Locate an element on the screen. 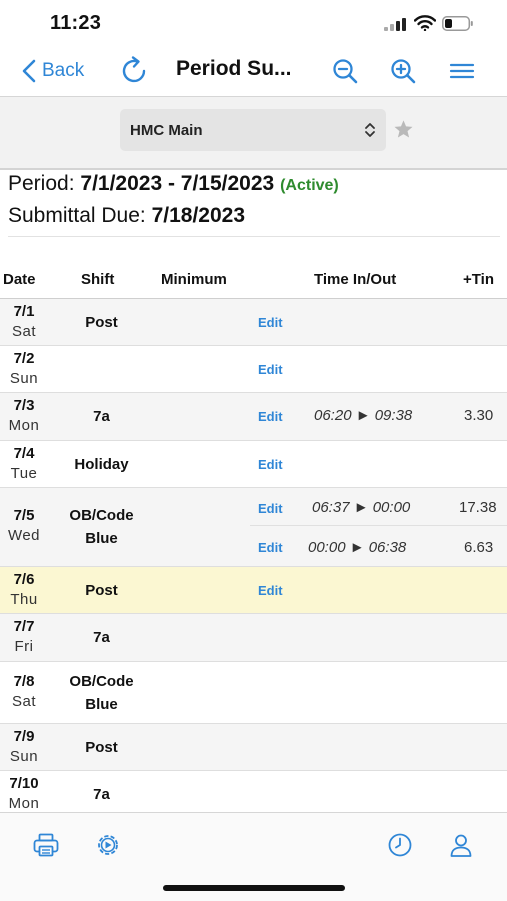  date-cell: 7/10 Mon is located at coordinates (24, 793).